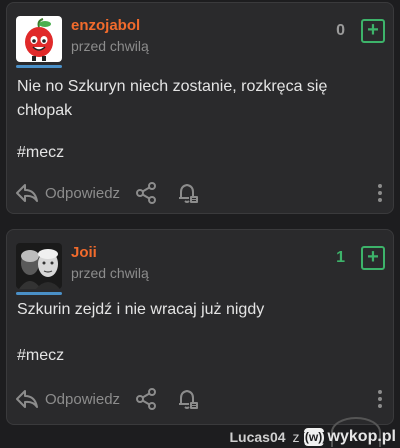 The image size is (400, 448). I want to click on username: enzojabol, so click(105, 25).